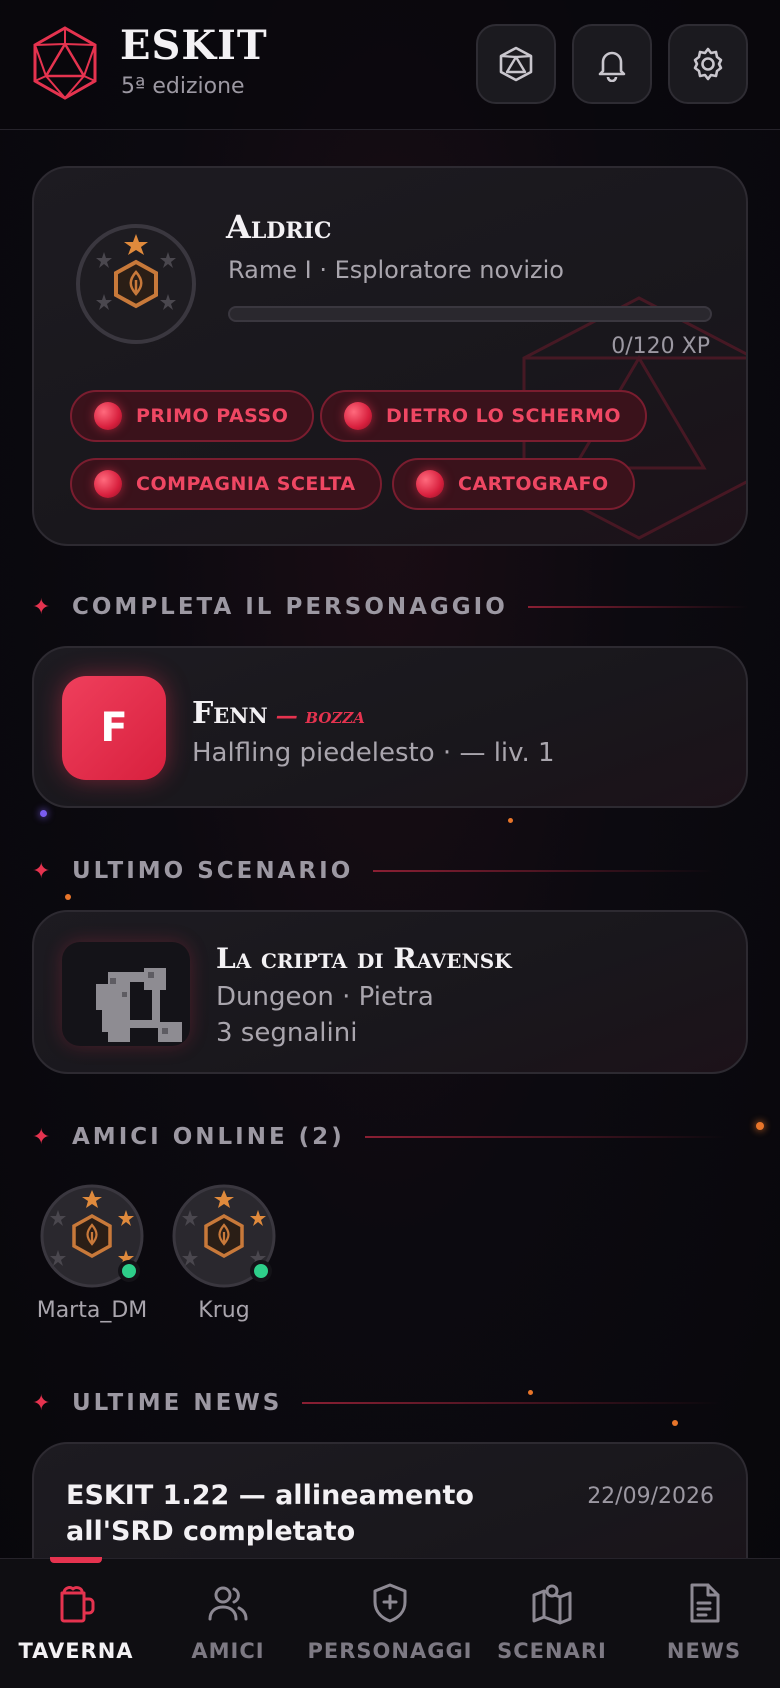  Describe the element at coordinates (470, 314) in the screenshot. I see `xp-progress-bar` at that location.